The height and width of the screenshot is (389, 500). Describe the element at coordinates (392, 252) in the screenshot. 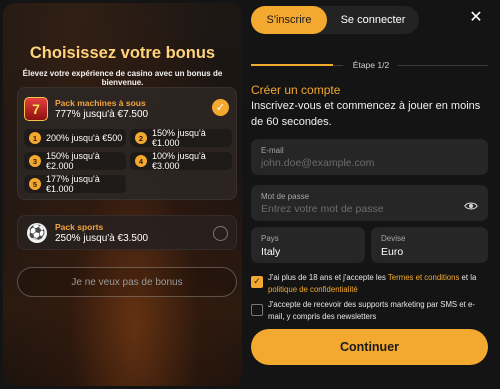

I see `currency-value: Euro` at that location.